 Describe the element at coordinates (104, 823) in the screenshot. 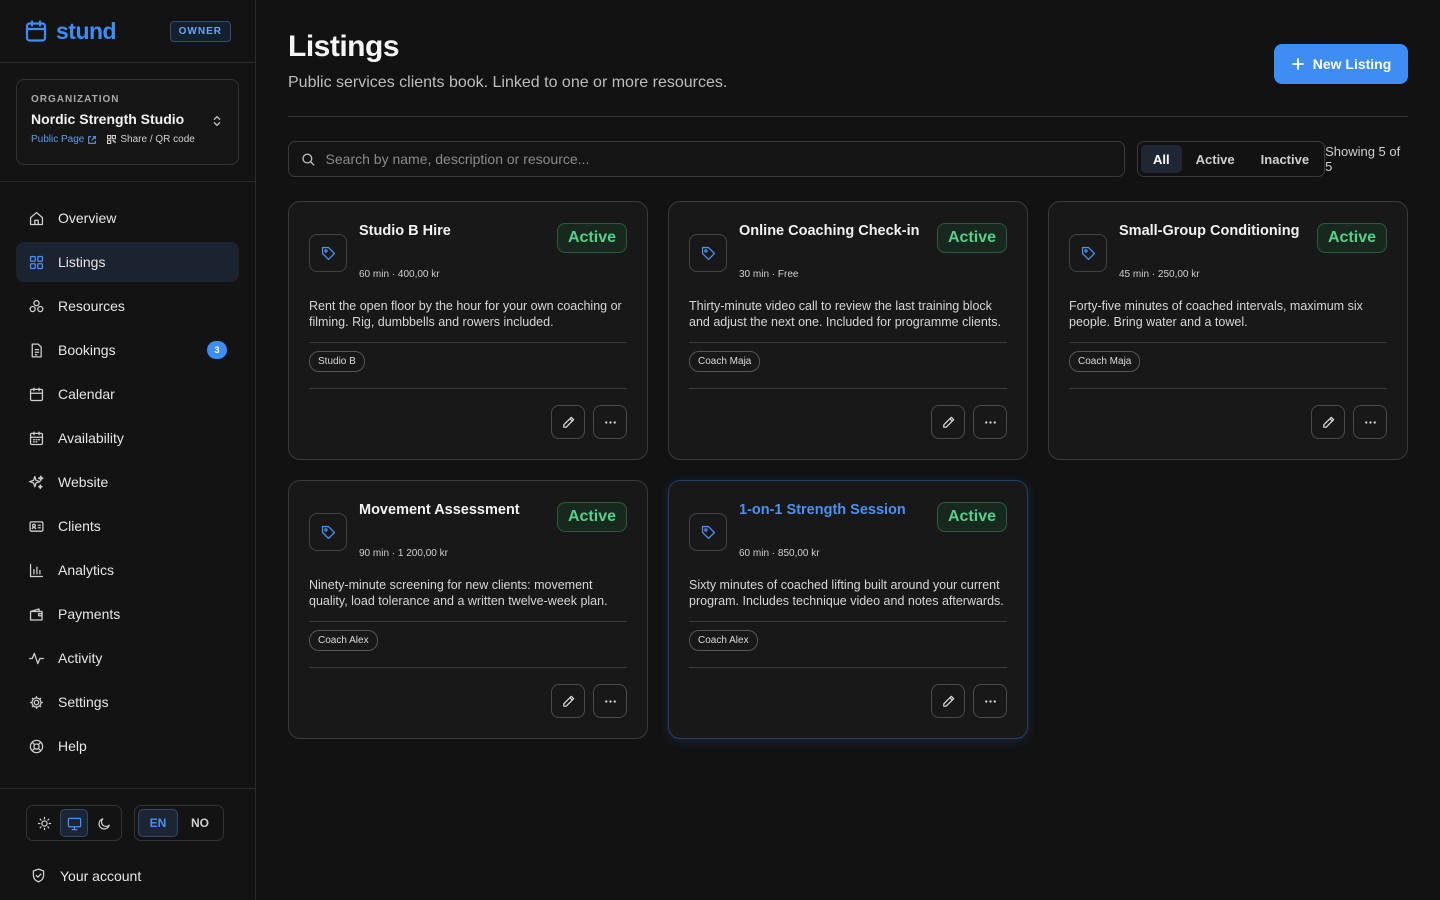

I see `theme-dark-button` at that location.